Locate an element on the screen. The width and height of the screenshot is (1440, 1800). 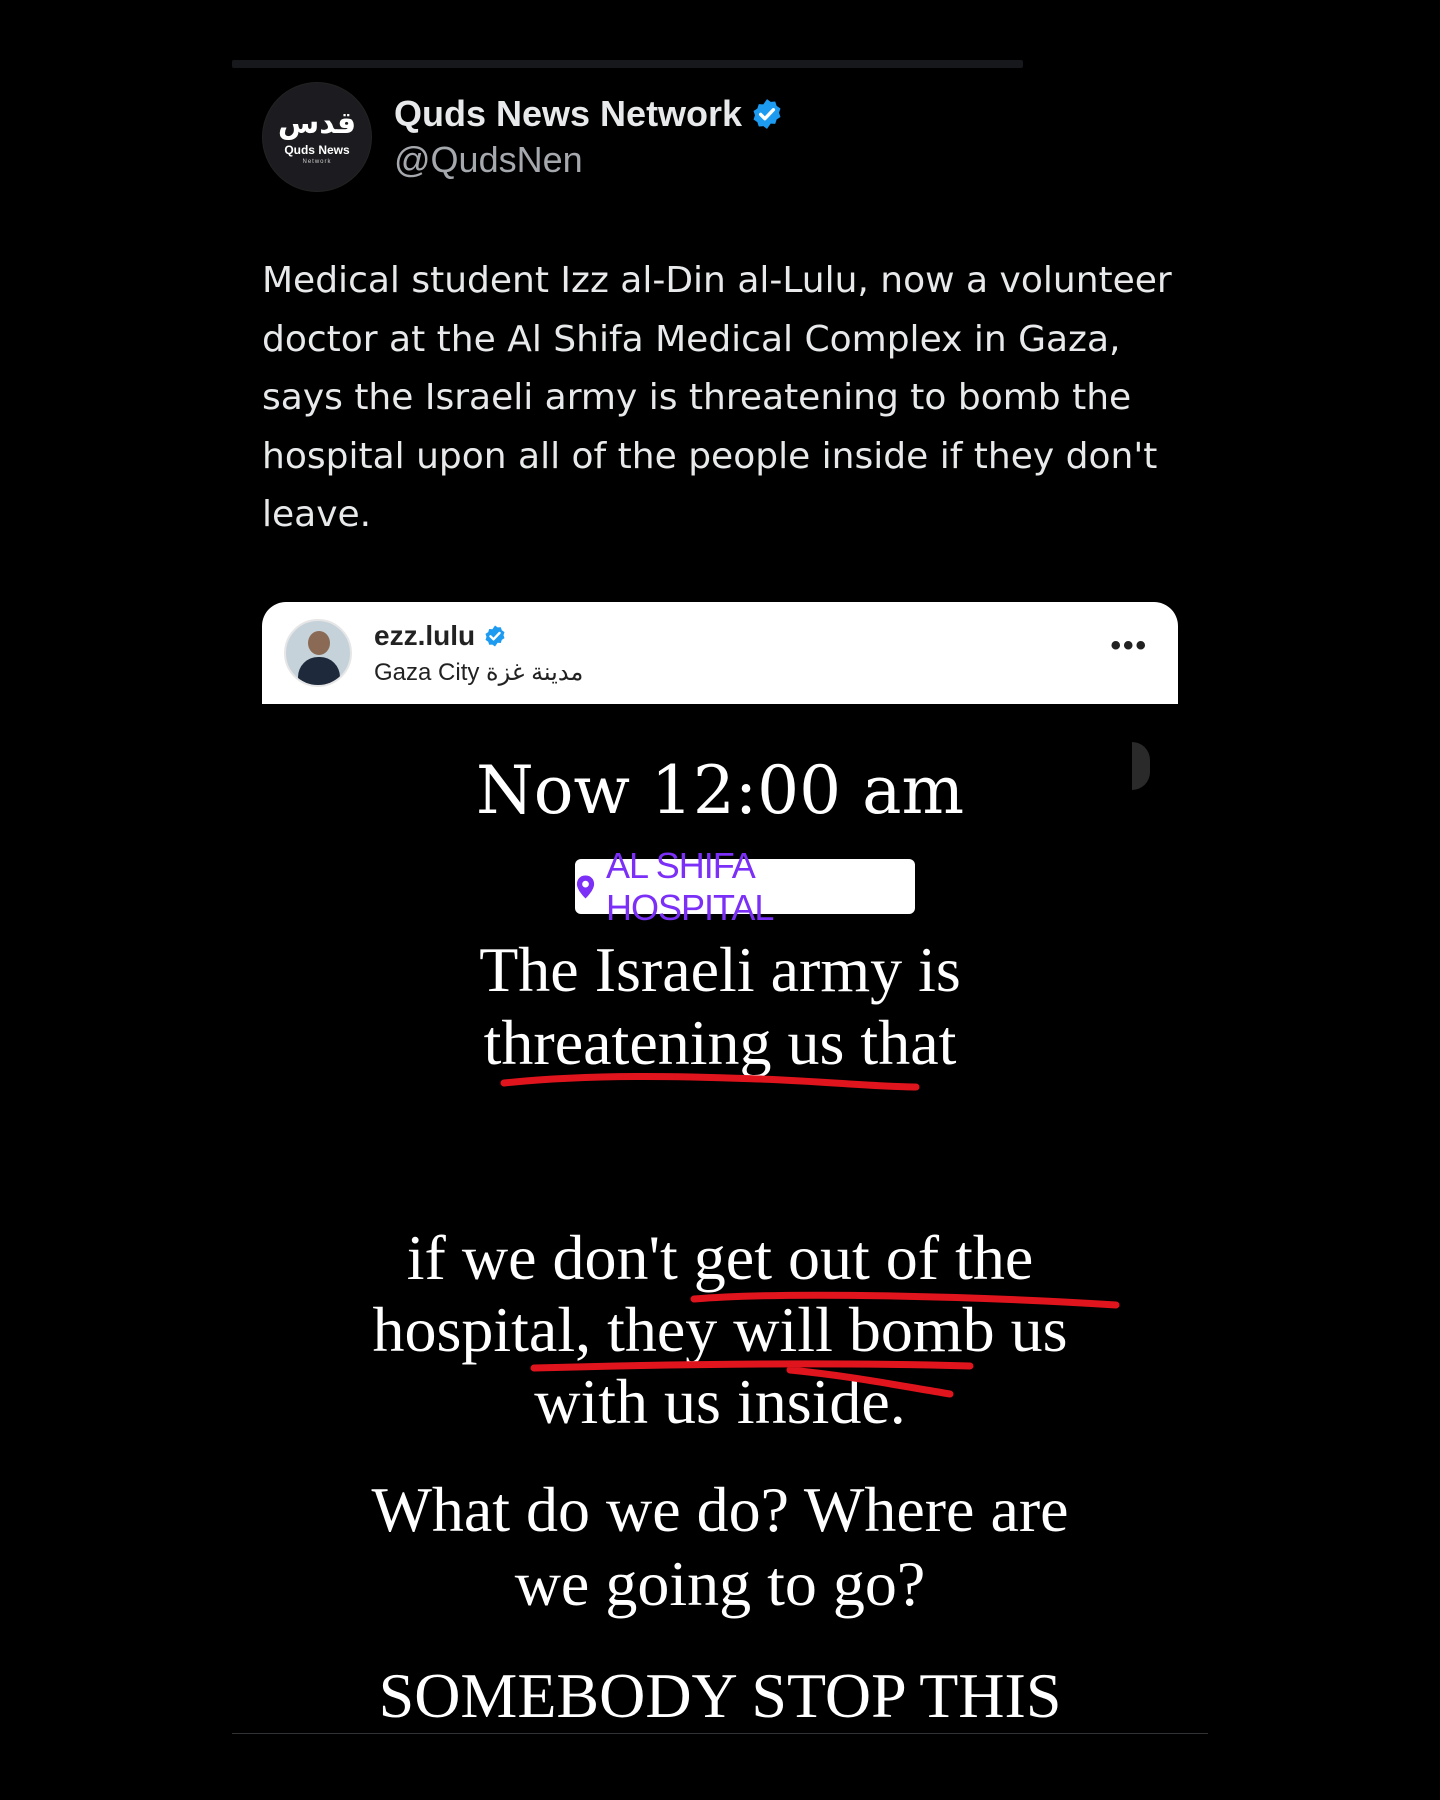
story-meta: ezz.lulu Gaza City مدينة غزة is located at coordinates (478, 653).